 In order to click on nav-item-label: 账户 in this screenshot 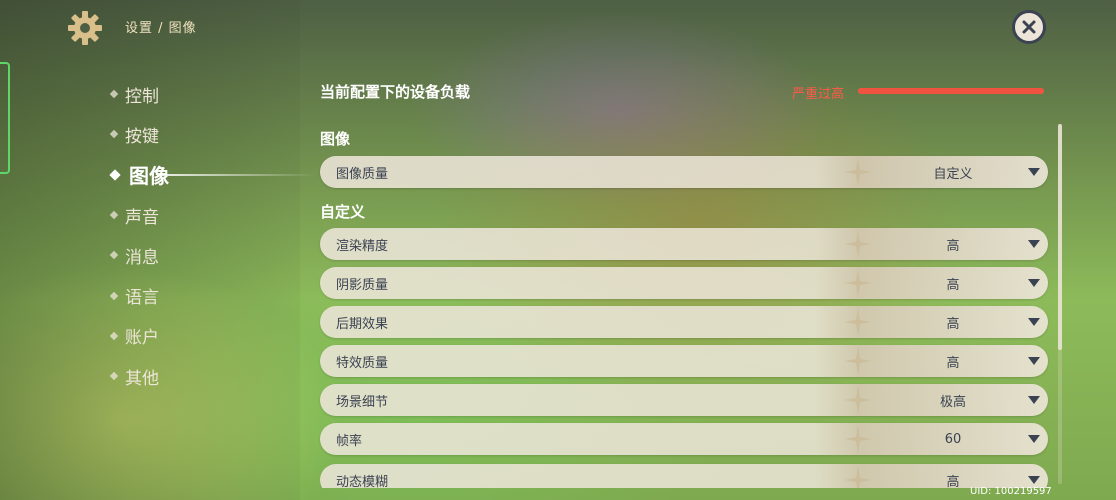, I will do `click(142, 338)`.